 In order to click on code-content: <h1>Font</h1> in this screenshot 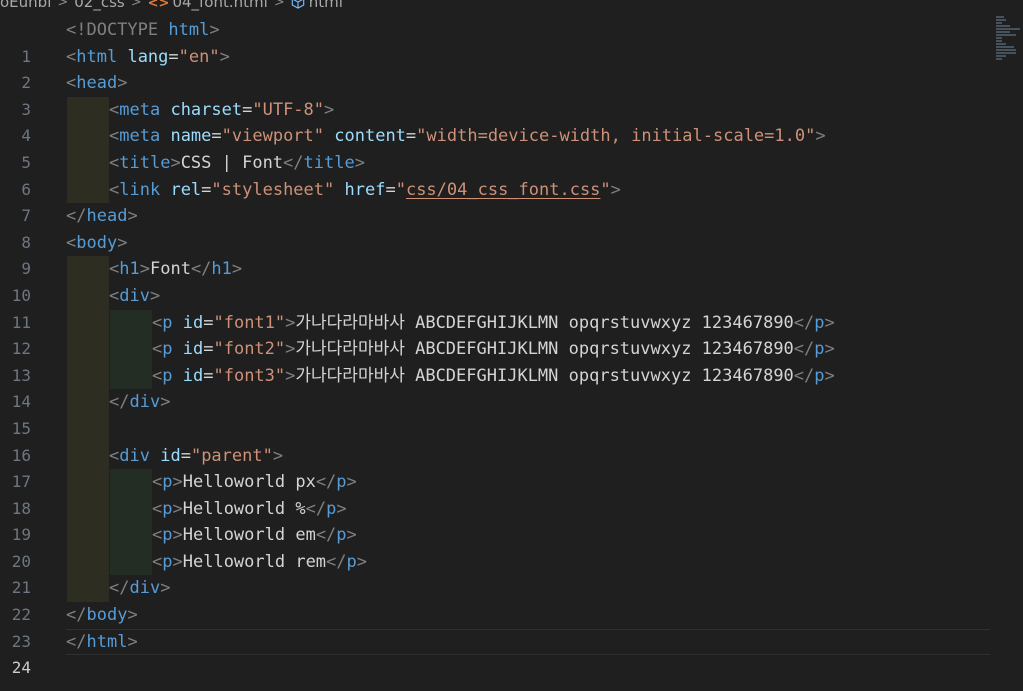, I will do `click(176, 269)`.